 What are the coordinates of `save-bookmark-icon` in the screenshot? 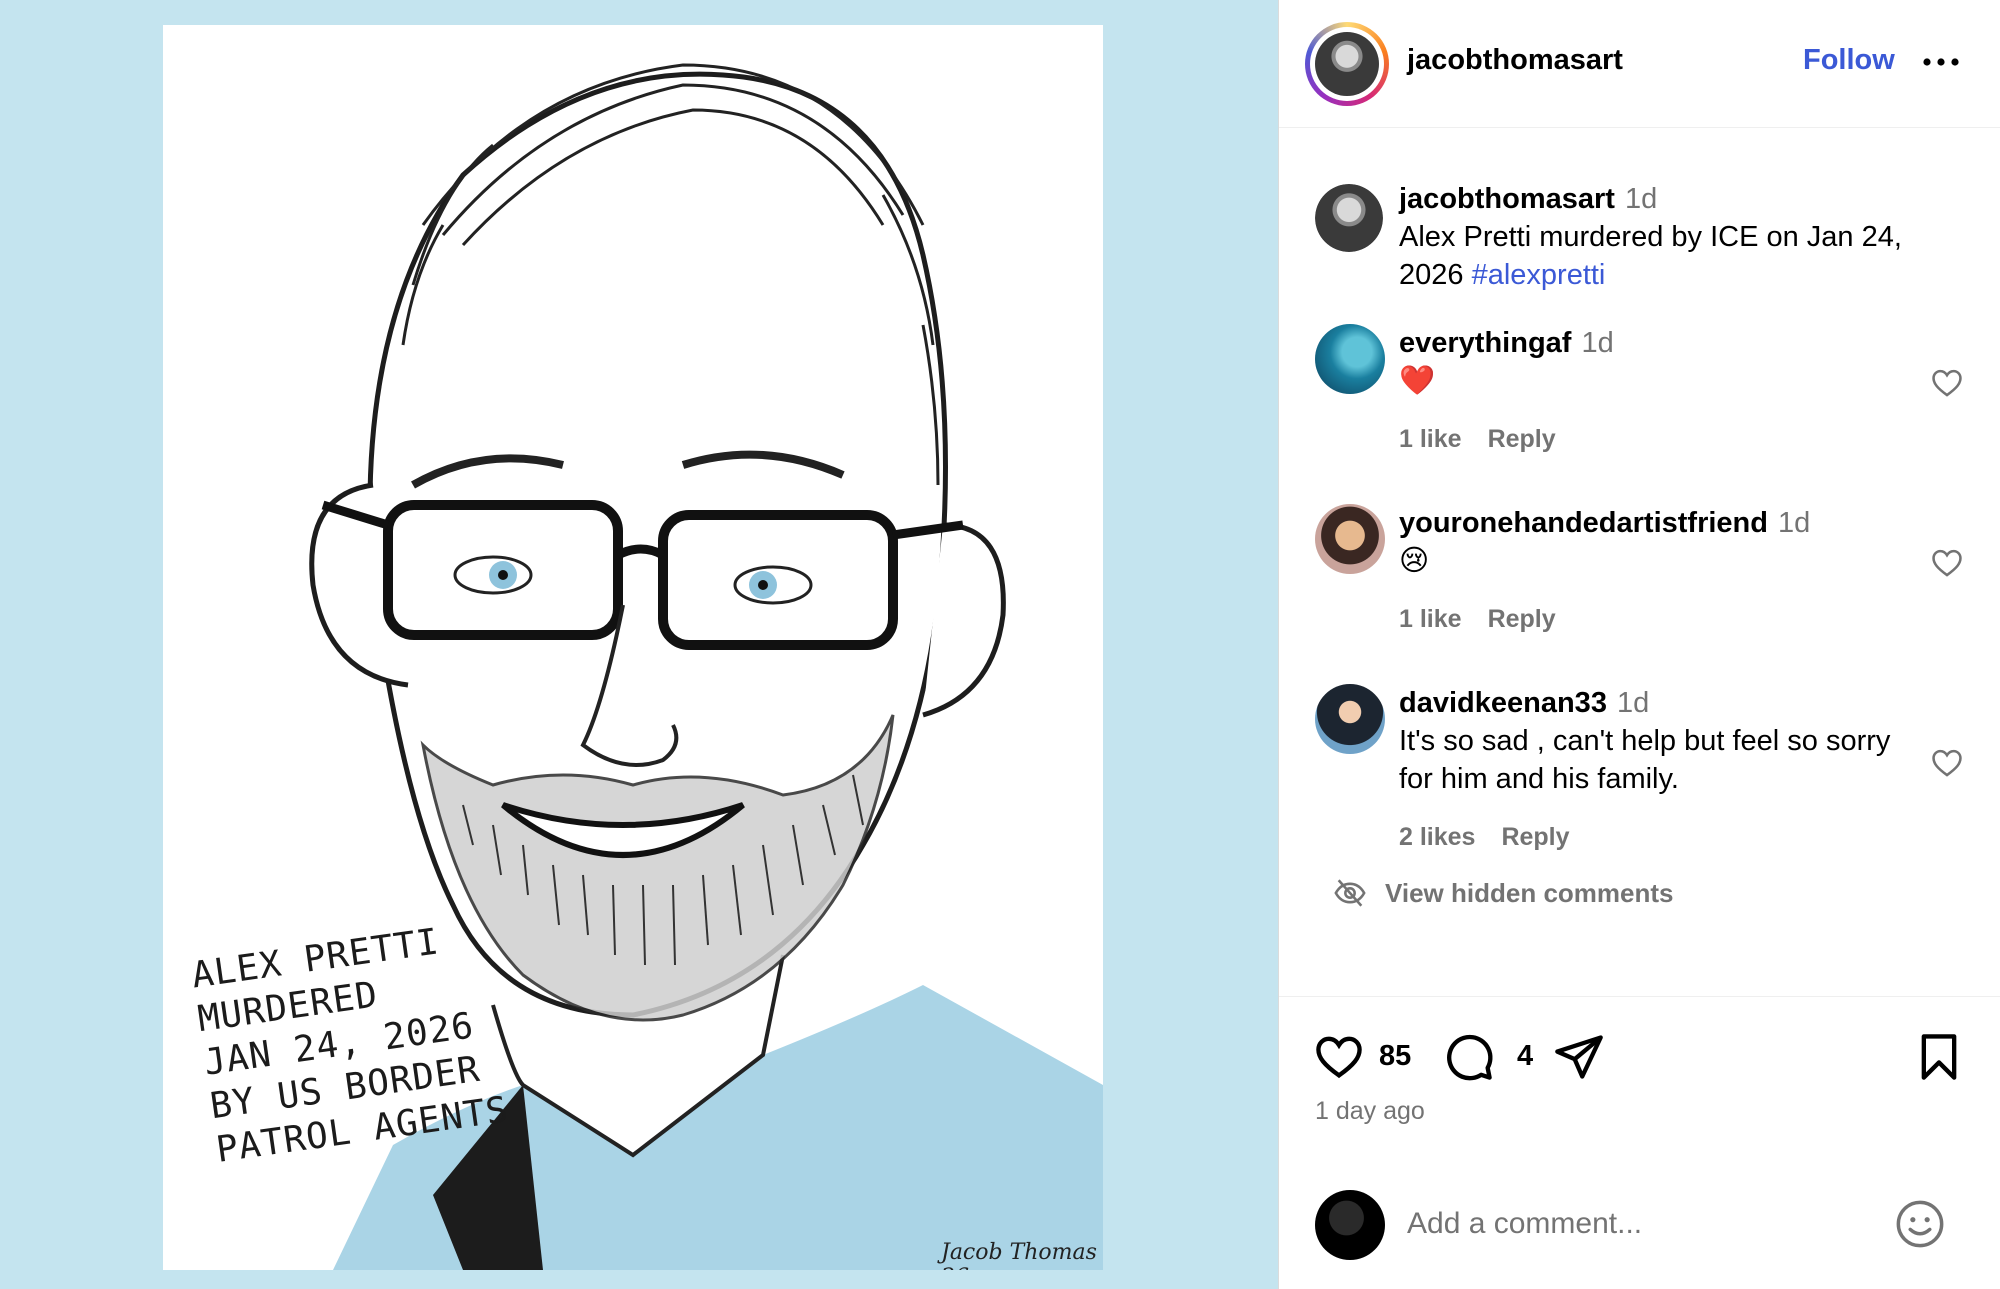 It's located at (1939, 1057).